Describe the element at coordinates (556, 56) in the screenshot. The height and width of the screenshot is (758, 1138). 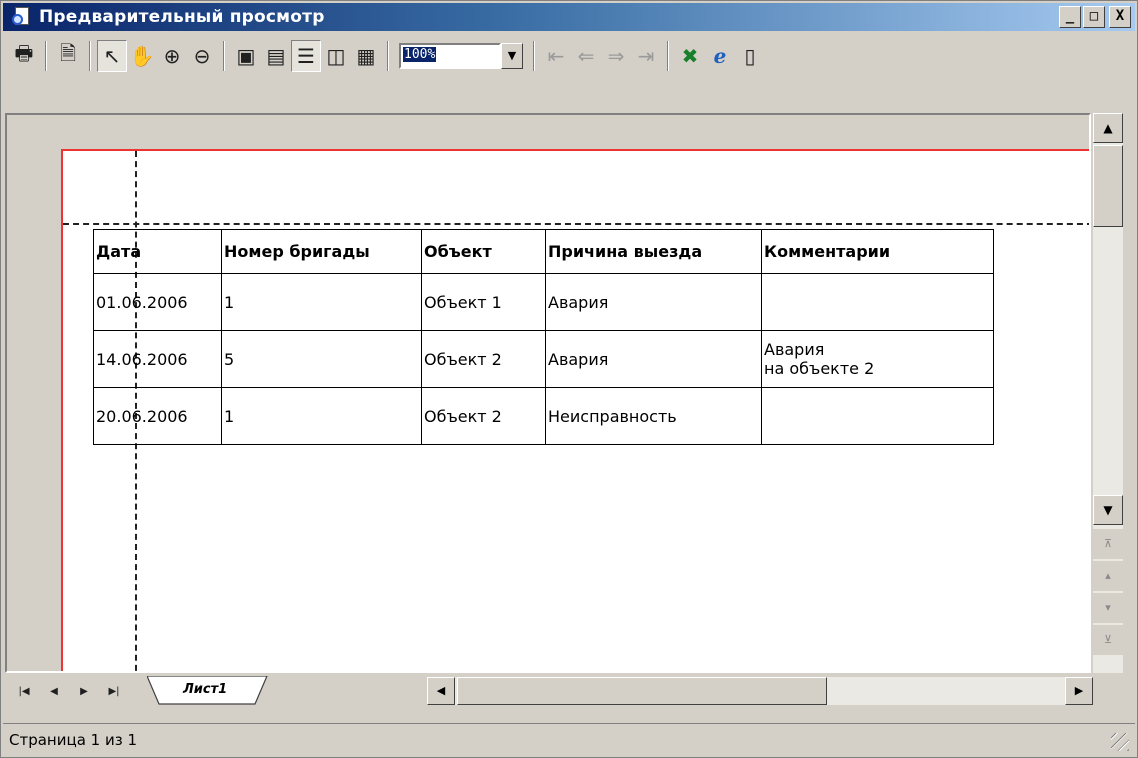
I see `first-page-icon: ⇤` at that location.